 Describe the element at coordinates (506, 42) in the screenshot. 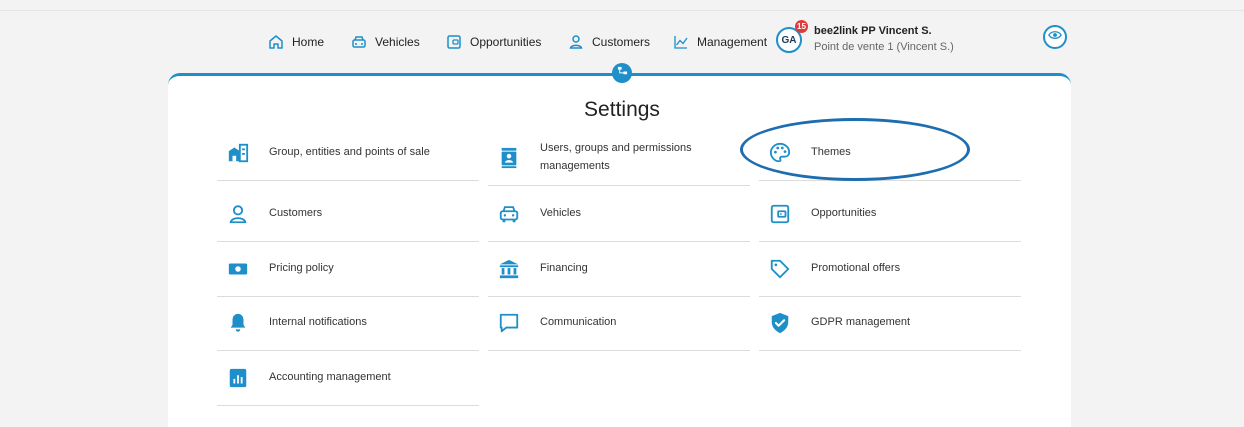

I see `nav-opportunities-label: Opportunities` at that location.